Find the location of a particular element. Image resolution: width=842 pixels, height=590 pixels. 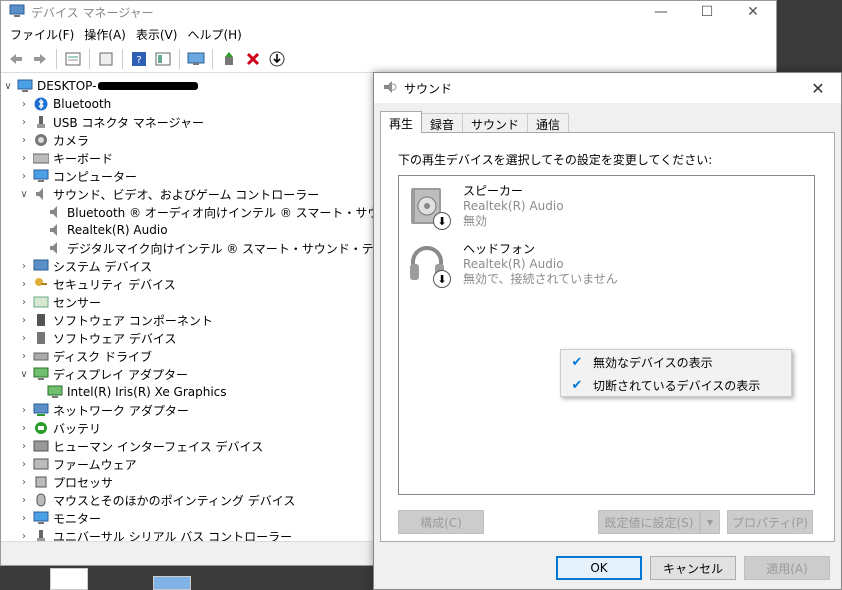

show-hidden-icon is located at coordinates (106, 59).